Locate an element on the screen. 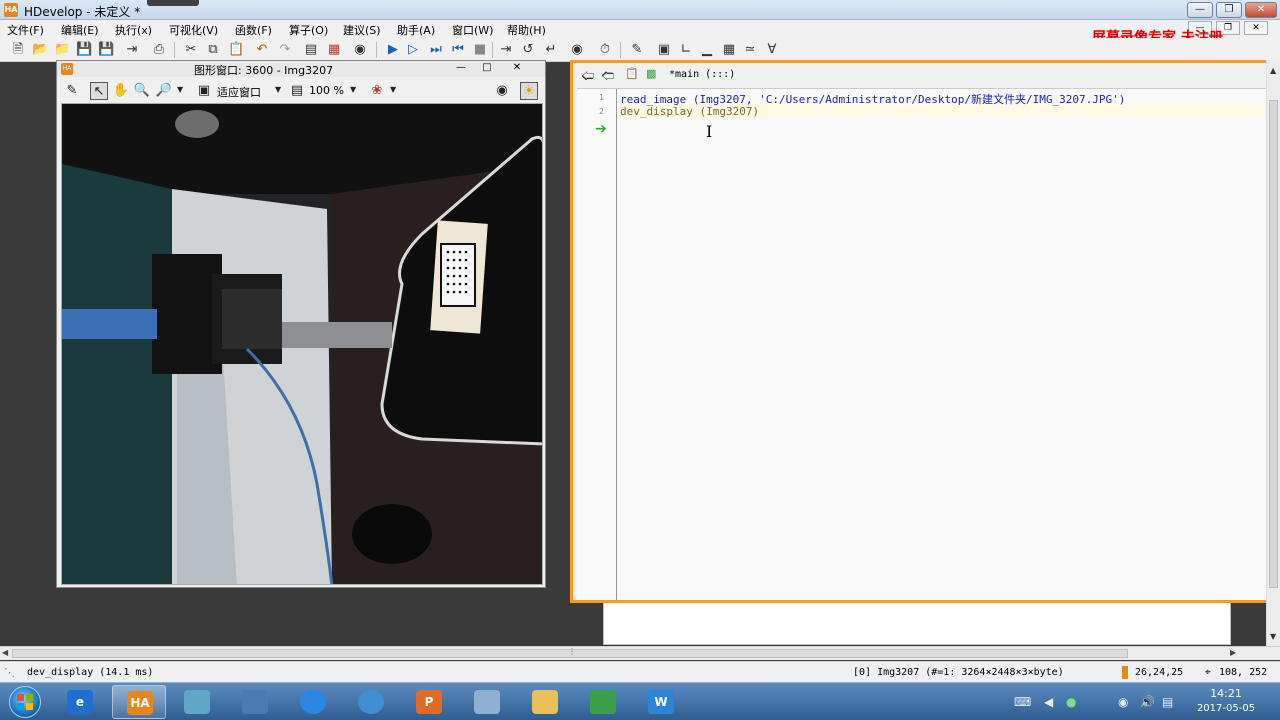  top-drop-tab is located at coordinates (173, 3).